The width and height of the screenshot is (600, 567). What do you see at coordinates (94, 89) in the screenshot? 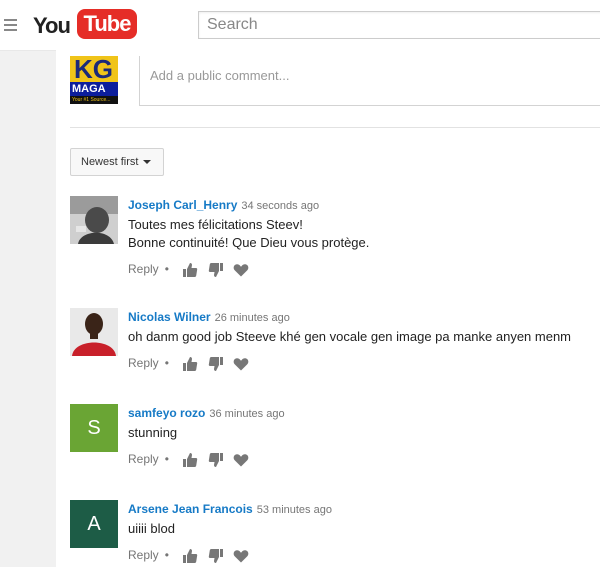
I see `avatar-logo-subtext: MAGA` at bounding box center [94, 89].